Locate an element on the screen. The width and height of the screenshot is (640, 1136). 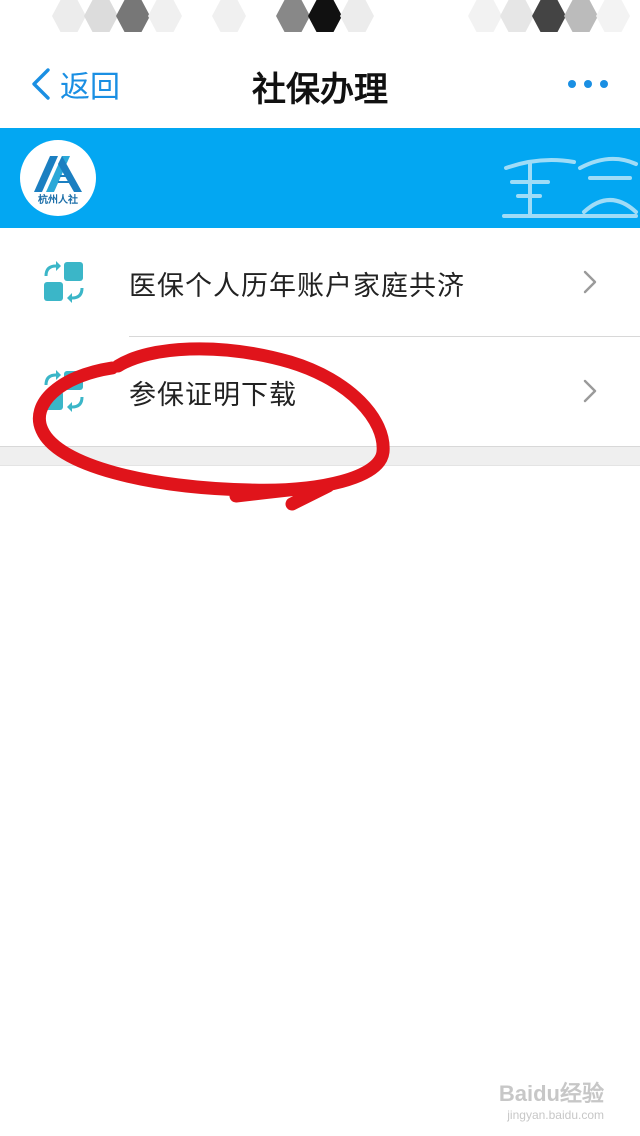
page-title: 社保办理 is located at coordinates (320, 90).